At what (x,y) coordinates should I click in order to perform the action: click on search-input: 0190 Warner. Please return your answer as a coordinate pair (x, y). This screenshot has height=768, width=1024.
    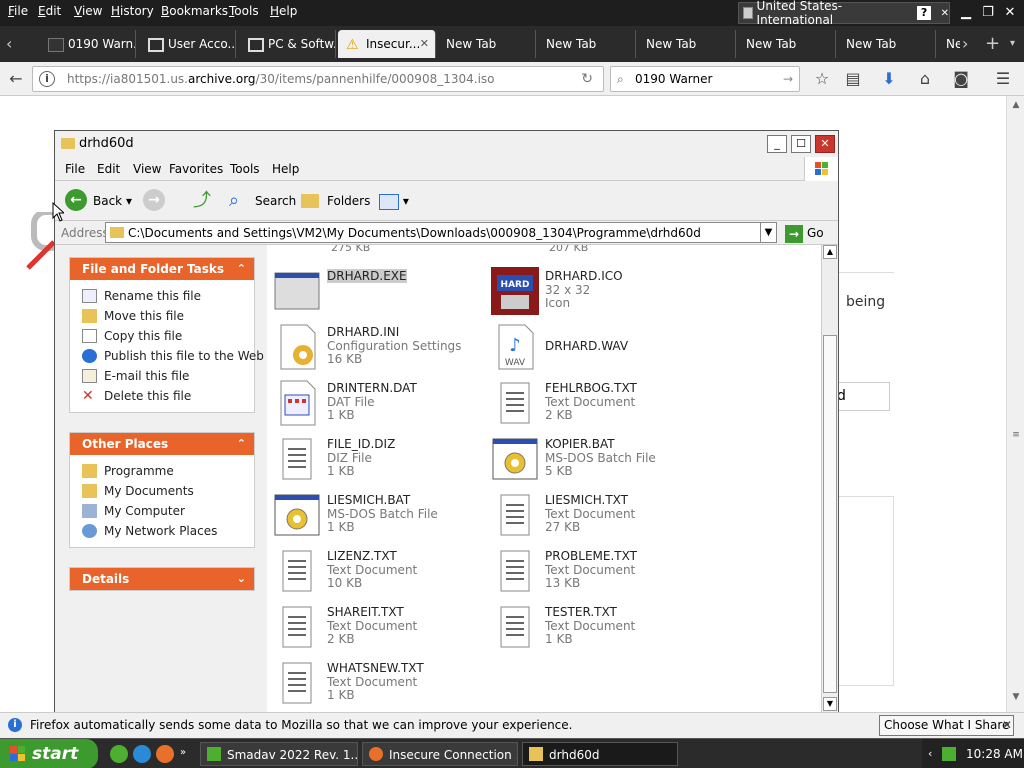
    Looking at the image, I should click on (673, 79).